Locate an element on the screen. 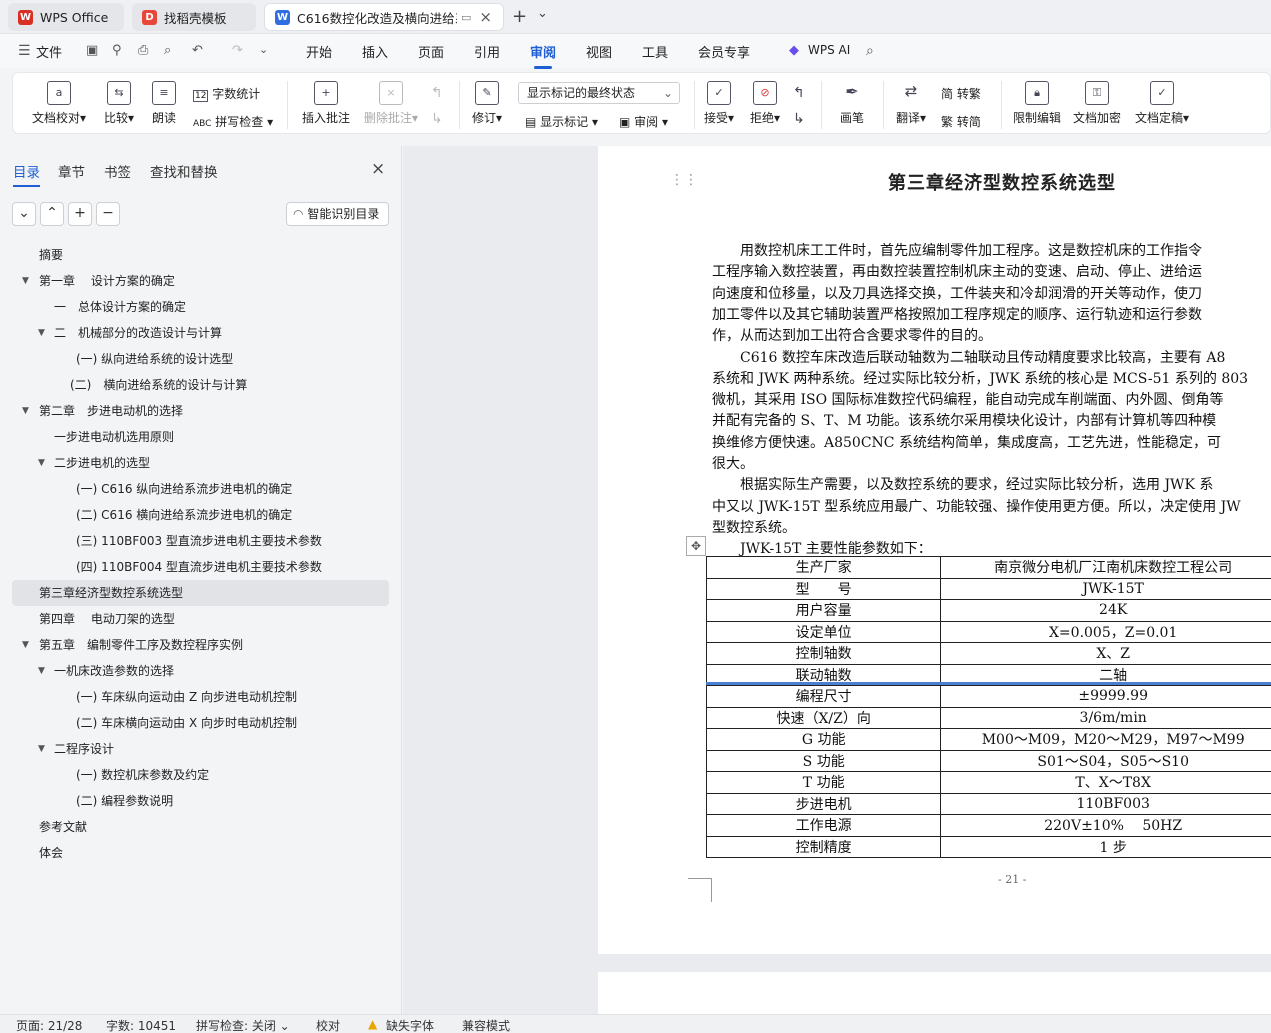  prev-change-icon: ↰ is located at coordinates (799, 93).